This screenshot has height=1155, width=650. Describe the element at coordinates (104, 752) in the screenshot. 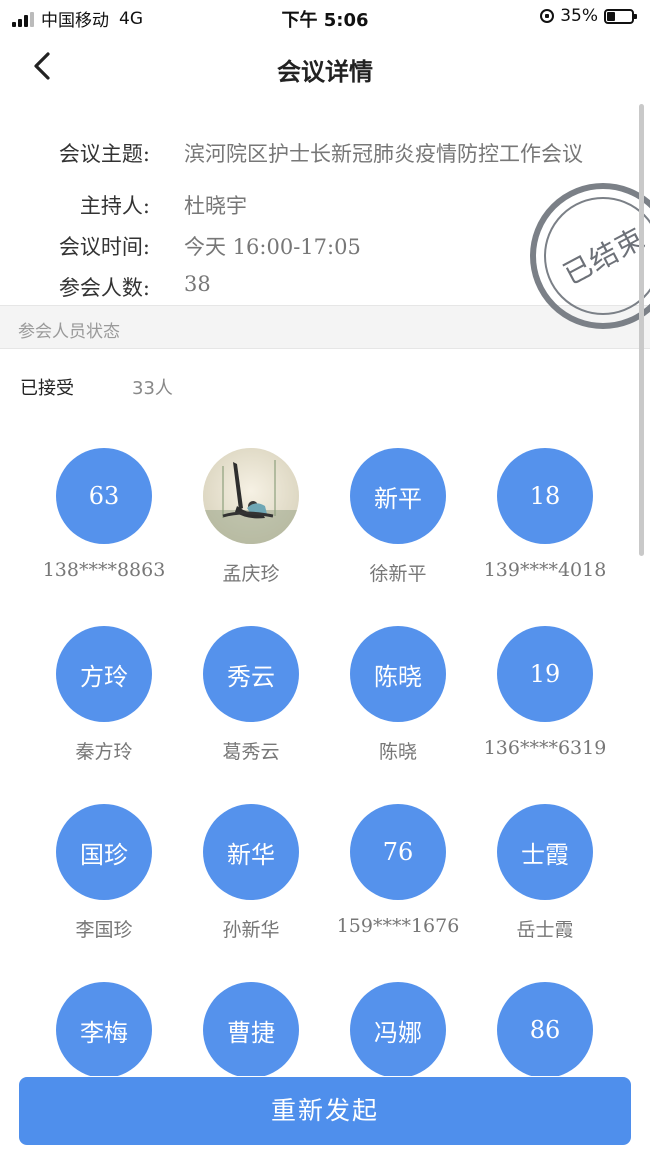

I see `attendee-name: 秦方玲` at that location.